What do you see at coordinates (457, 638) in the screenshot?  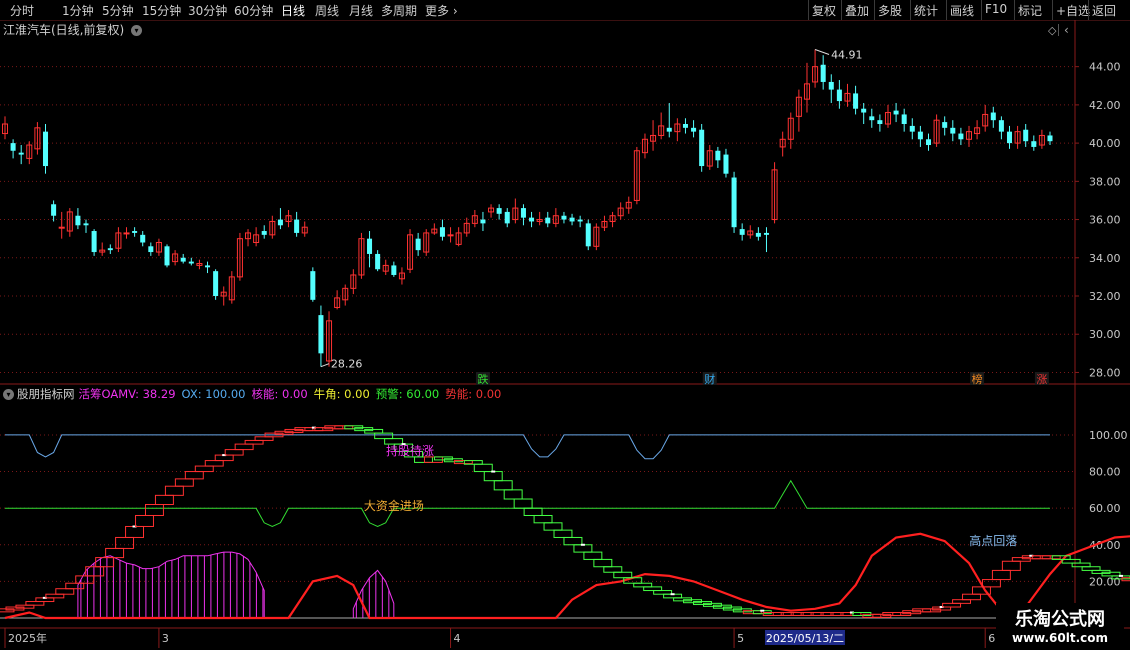 I see `date-axis-label: 4` at bounding box center [457, 638].